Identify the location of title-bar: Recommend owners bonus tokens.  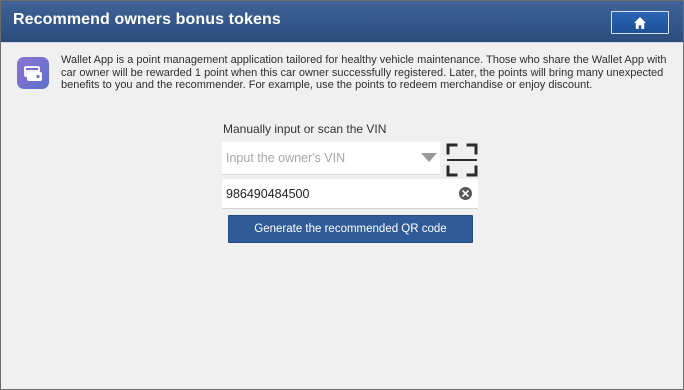
(342, 22).